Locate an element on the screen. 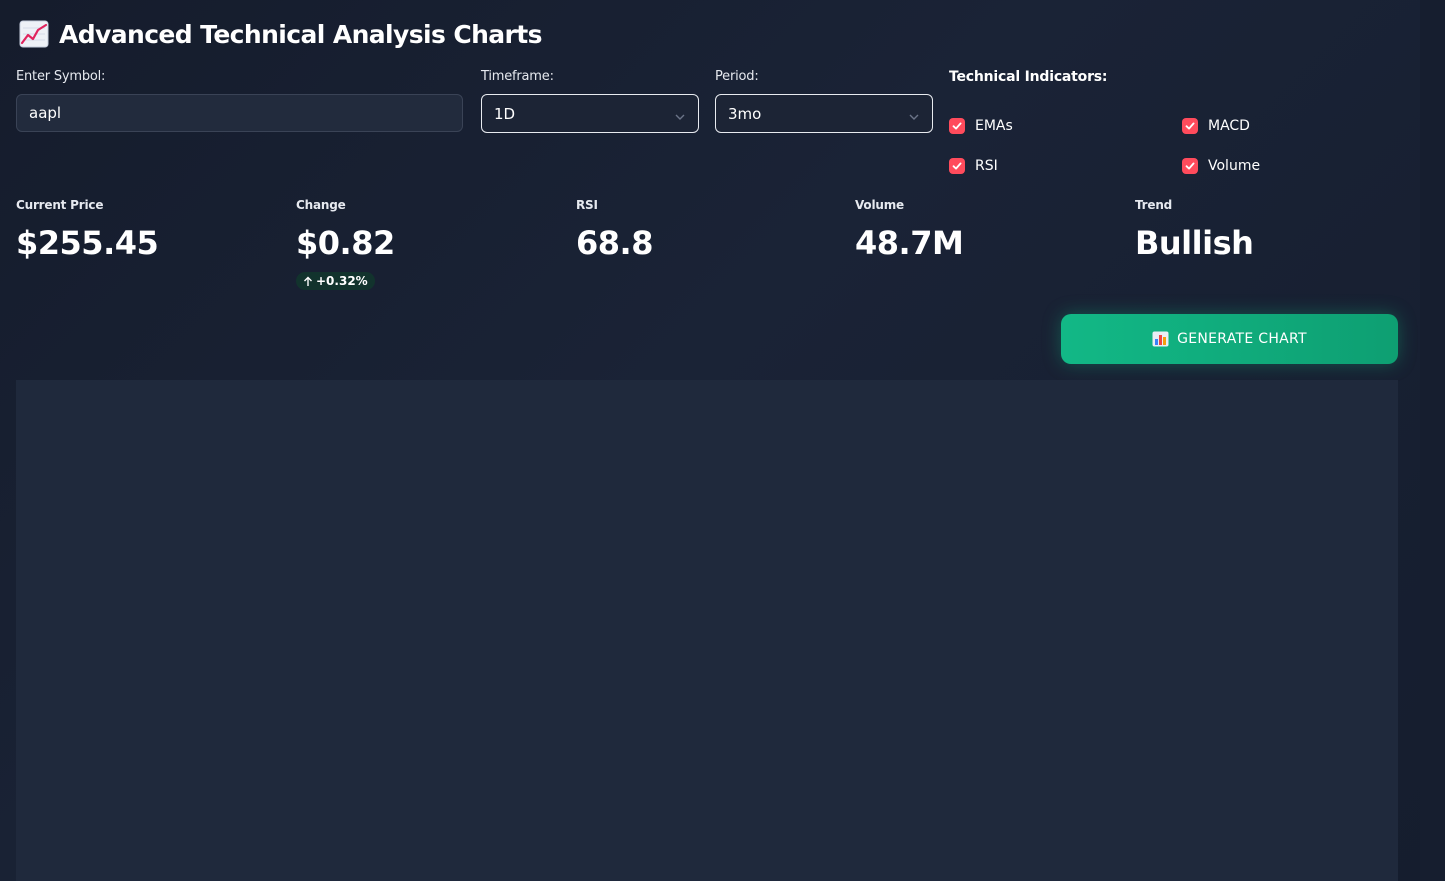  timeframe-select: 1D is located at coordinates (590, 113).